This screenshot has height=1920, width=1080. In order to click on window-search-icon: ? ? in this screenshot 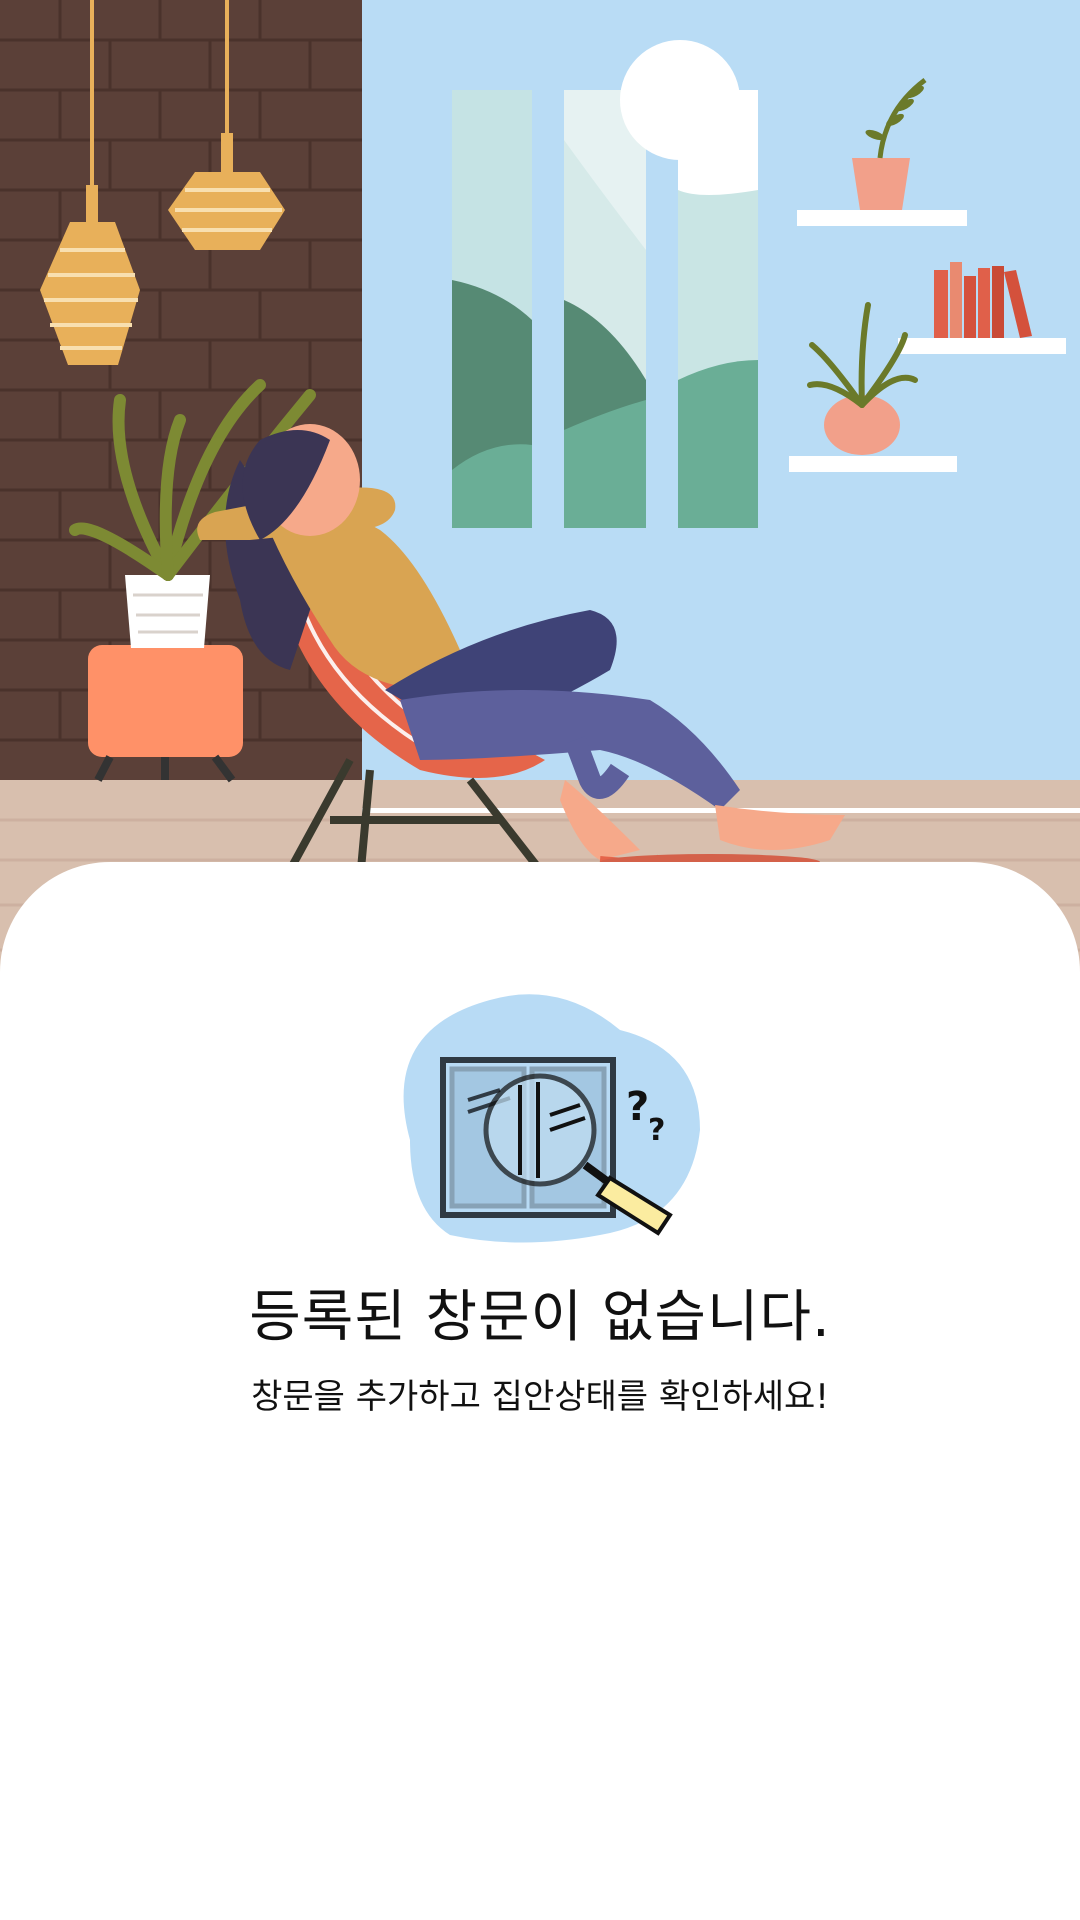, I will do `click(540, 1125)`.